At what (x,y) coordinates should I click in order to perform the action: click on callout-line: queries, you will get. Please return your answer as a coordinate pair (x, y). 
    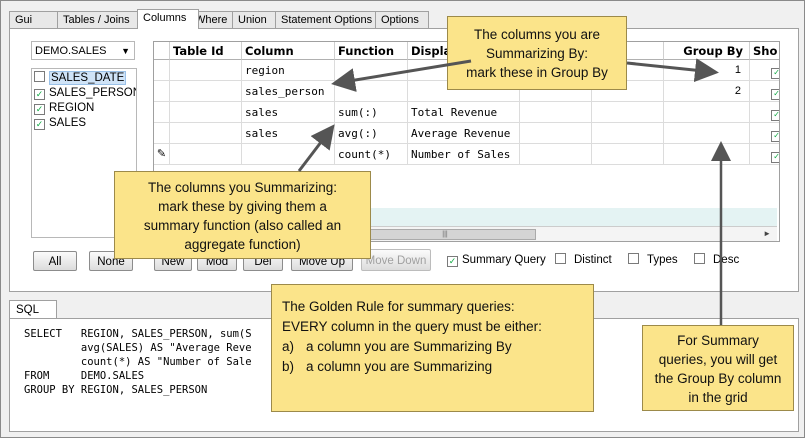
    Looking at the image, I should click on (718, 359).